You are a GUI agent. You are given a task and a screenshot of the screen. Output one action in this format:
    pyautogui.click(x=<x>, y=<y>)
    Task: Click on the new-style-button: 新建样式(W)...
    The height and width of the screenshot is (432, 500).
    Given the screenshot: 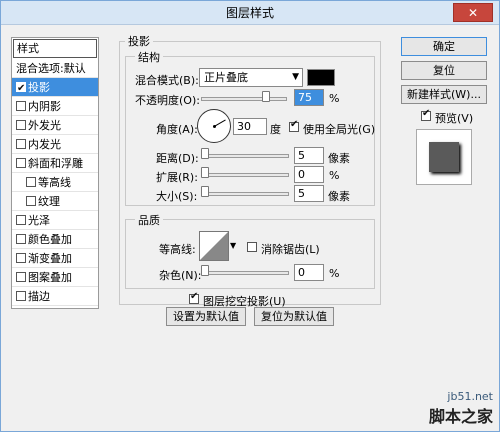 What is the action you would take?
    pyautogui.click(x=444, y=94)
    